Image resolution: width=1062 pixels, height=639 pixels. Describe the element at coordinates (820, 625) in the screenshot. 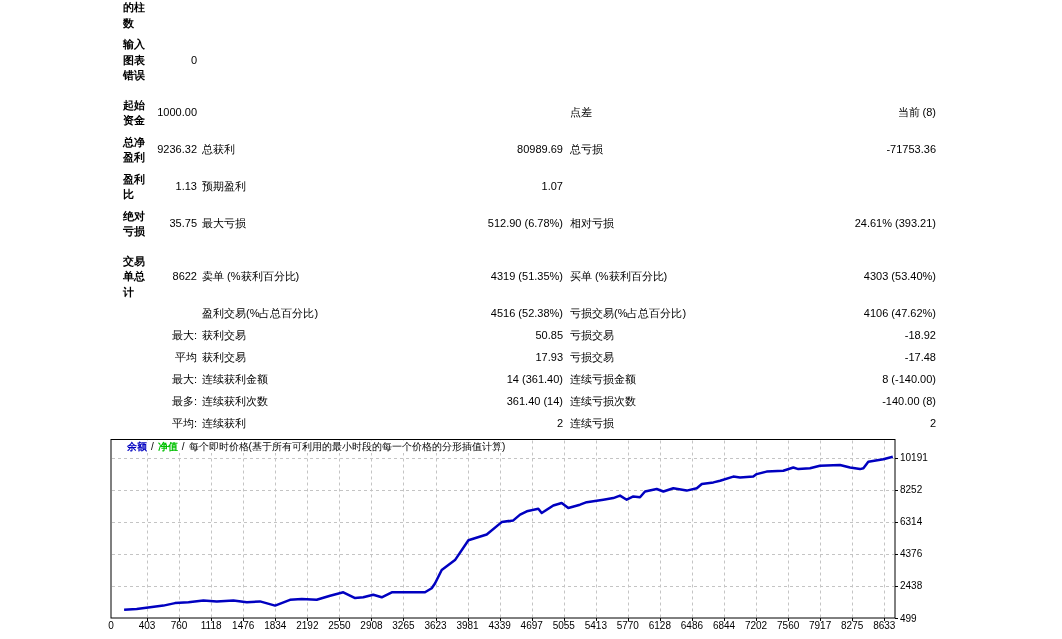

I see `x-axis-label: 7917` at that location.